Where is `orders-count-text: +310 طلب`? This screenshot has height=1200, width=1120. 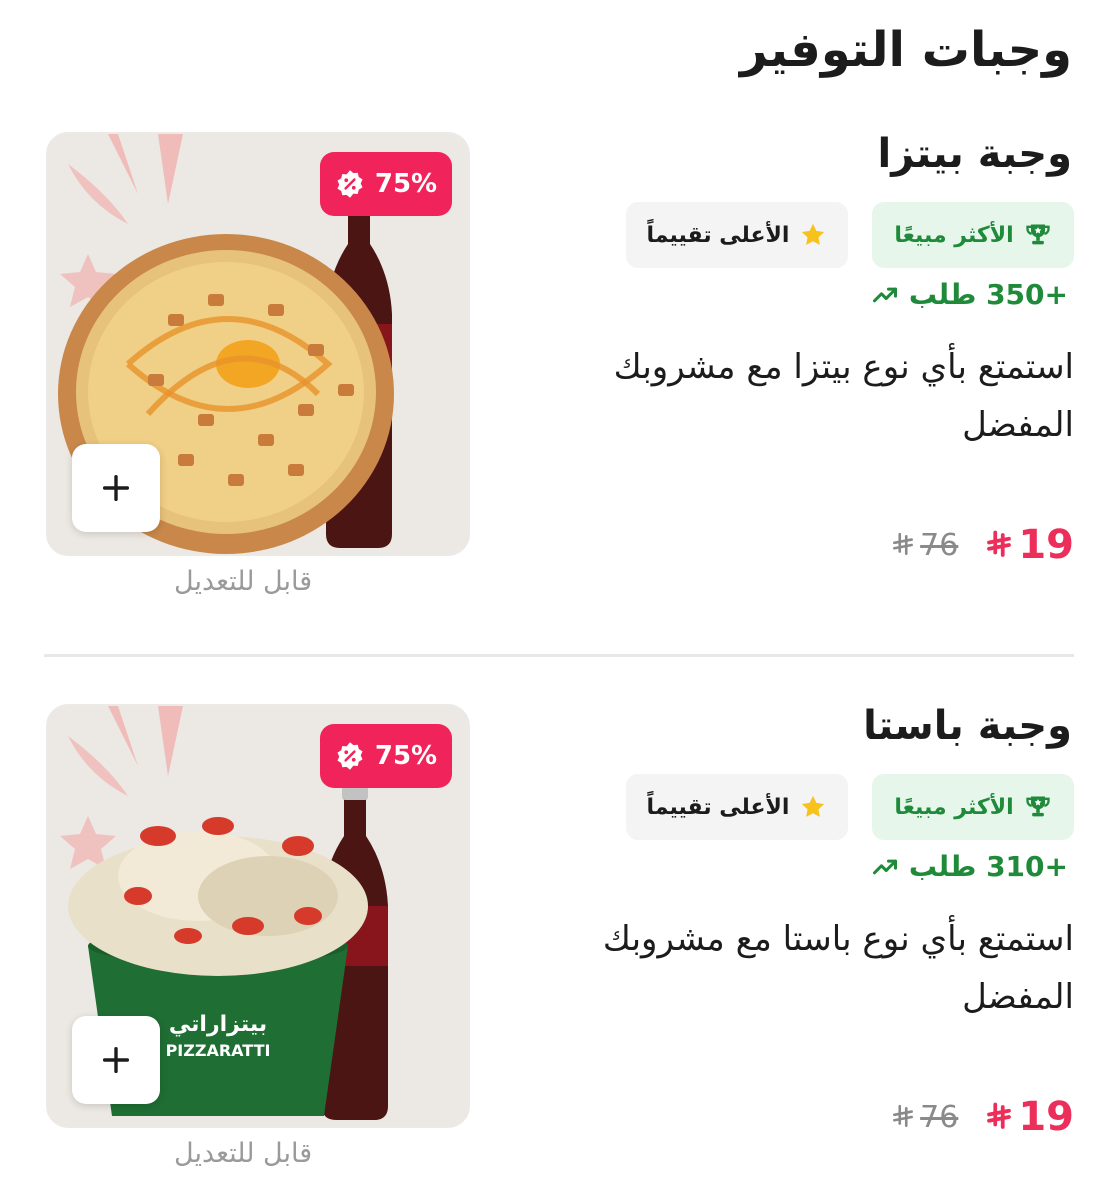
orders-count-text: +310 طلب is located at coordinates (988, 866).